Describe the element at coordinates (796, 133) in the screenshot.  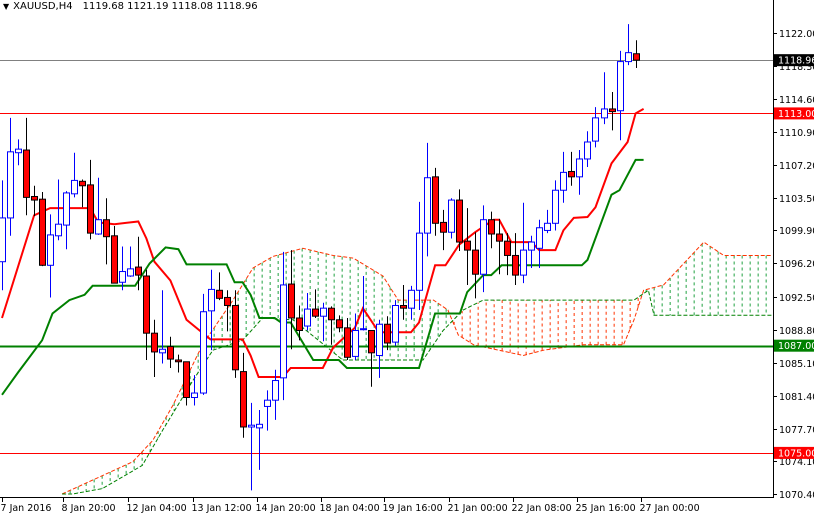
I see `price-tick-label: 1110.90` at that location.